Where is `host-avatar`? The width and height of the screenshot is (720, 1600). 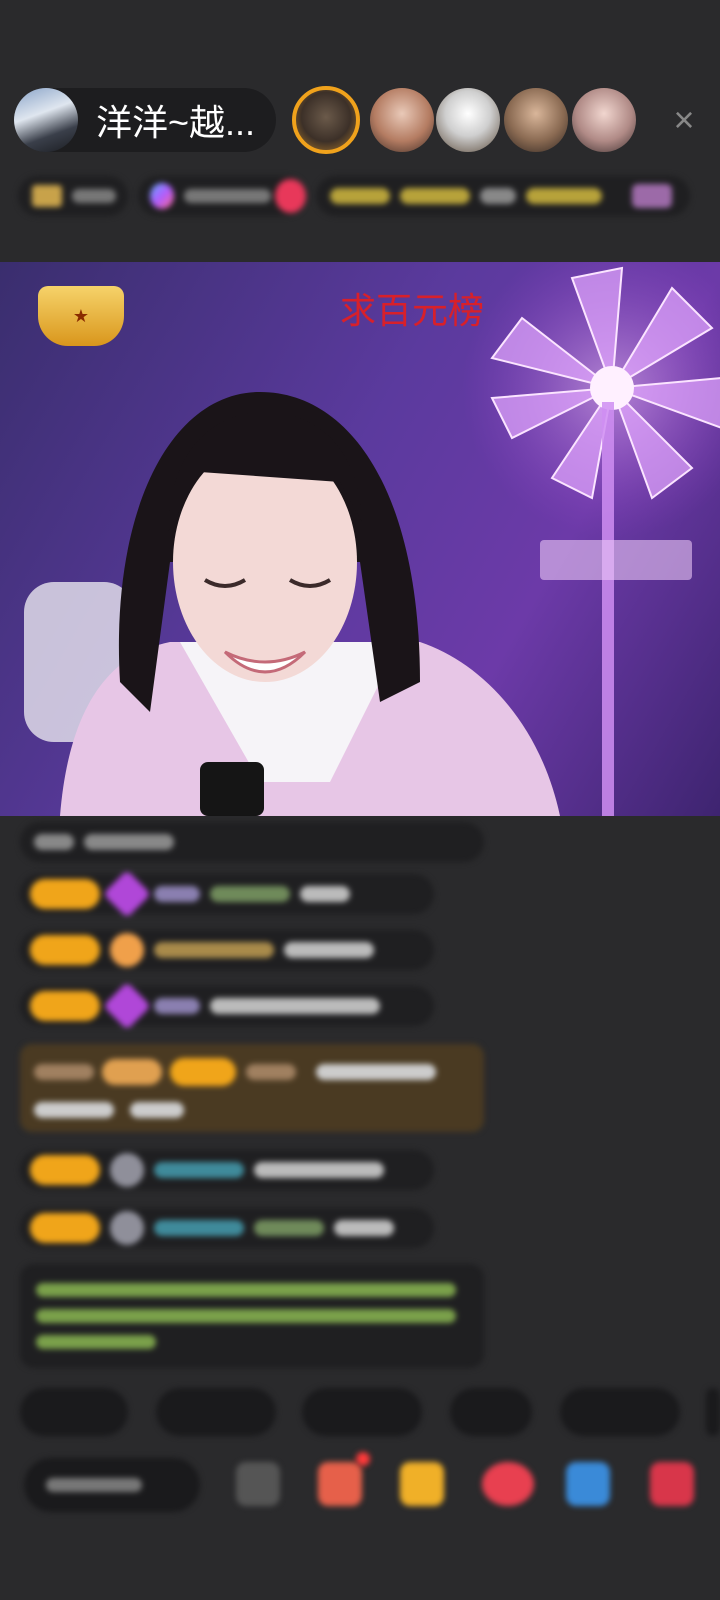 host-avatar is located at coordinates (46, 120).